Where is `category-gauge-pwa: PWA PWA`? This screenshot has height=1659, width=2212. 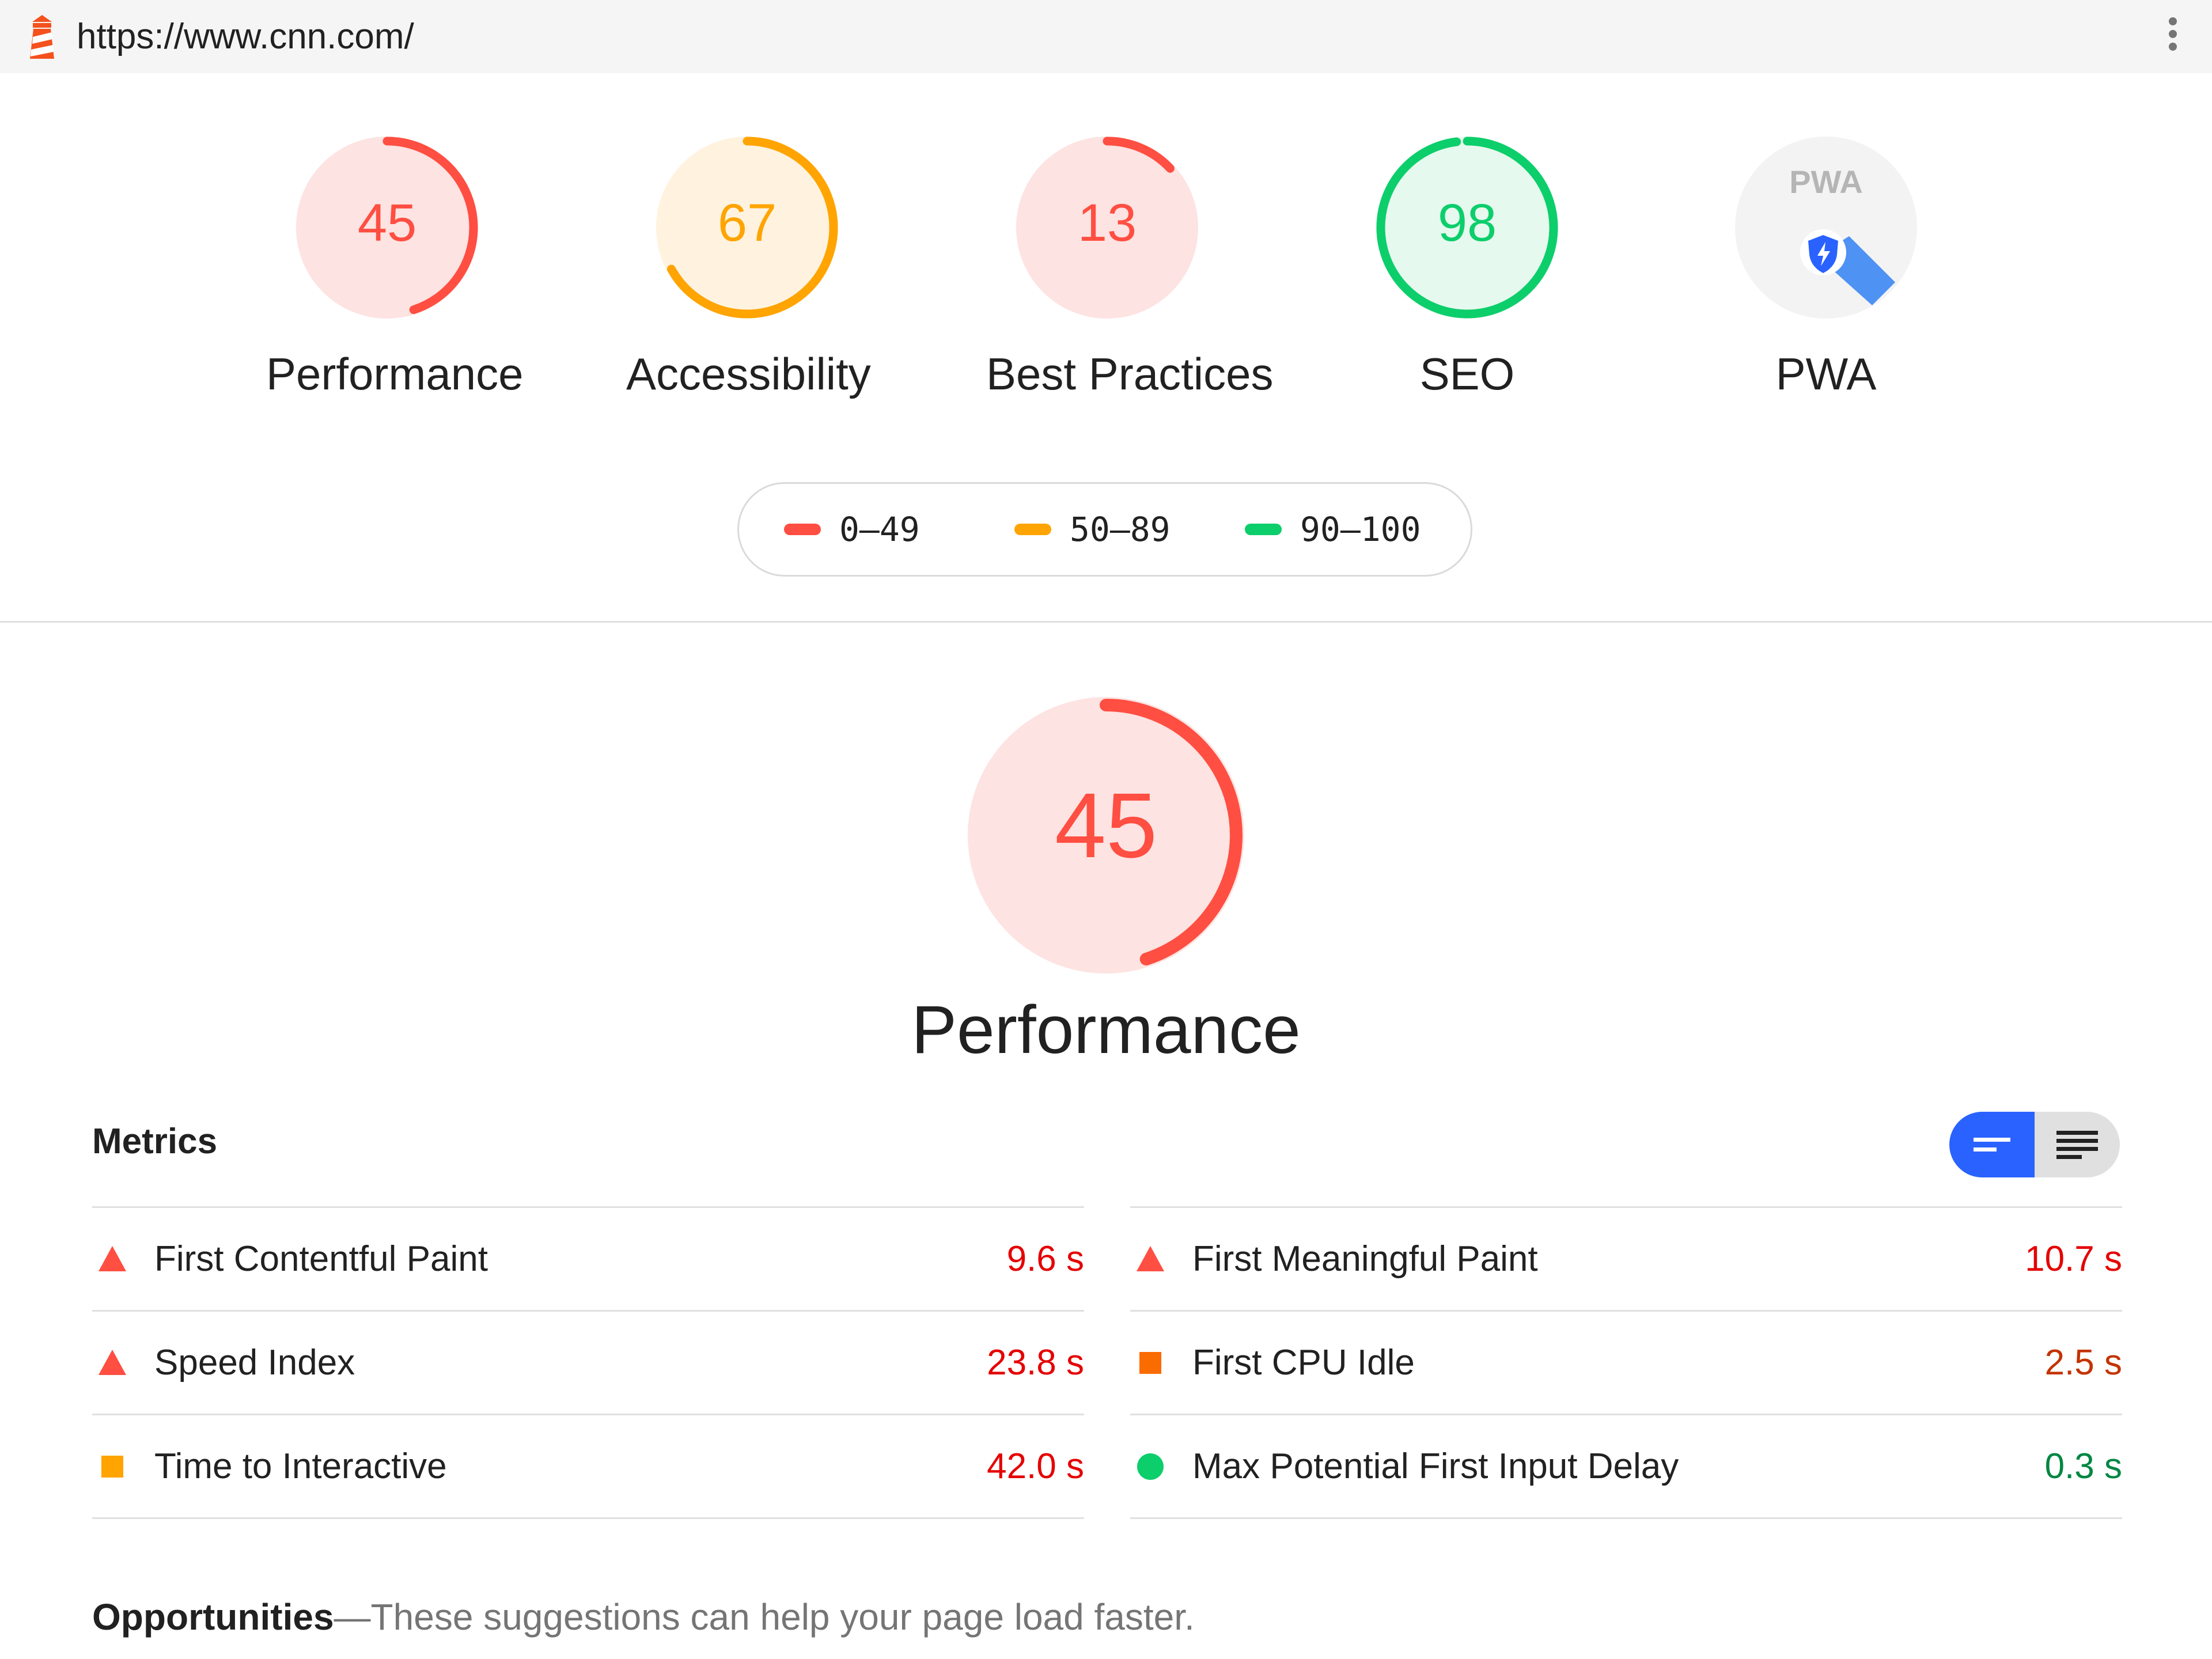
category-gauge-pwa: PWA PWA is located at coordinates (1826, 266).